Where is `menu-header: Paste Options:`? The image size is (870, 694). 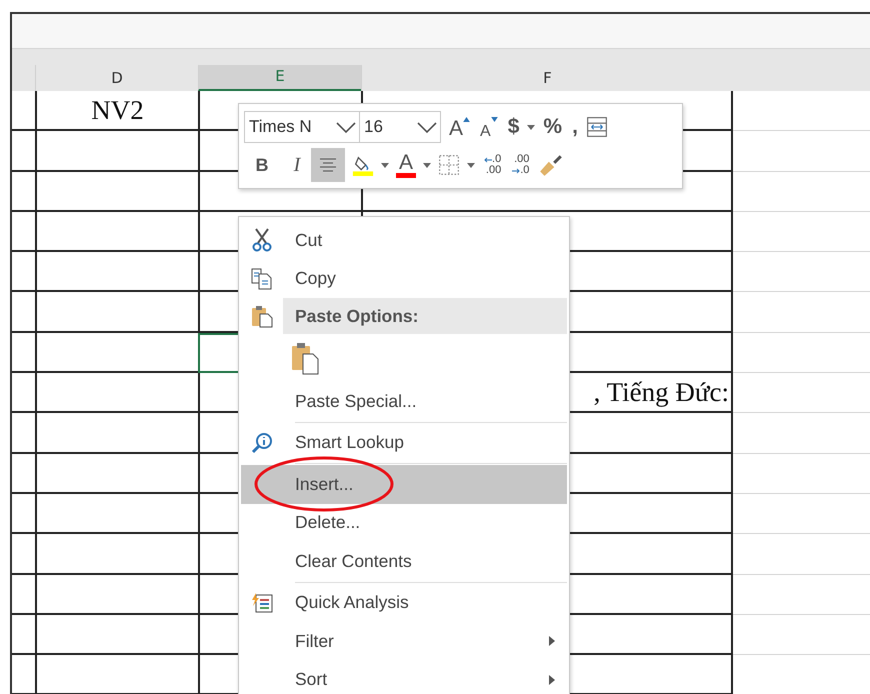 menu-header: Paste Options: is located at coordinates (425, 316).